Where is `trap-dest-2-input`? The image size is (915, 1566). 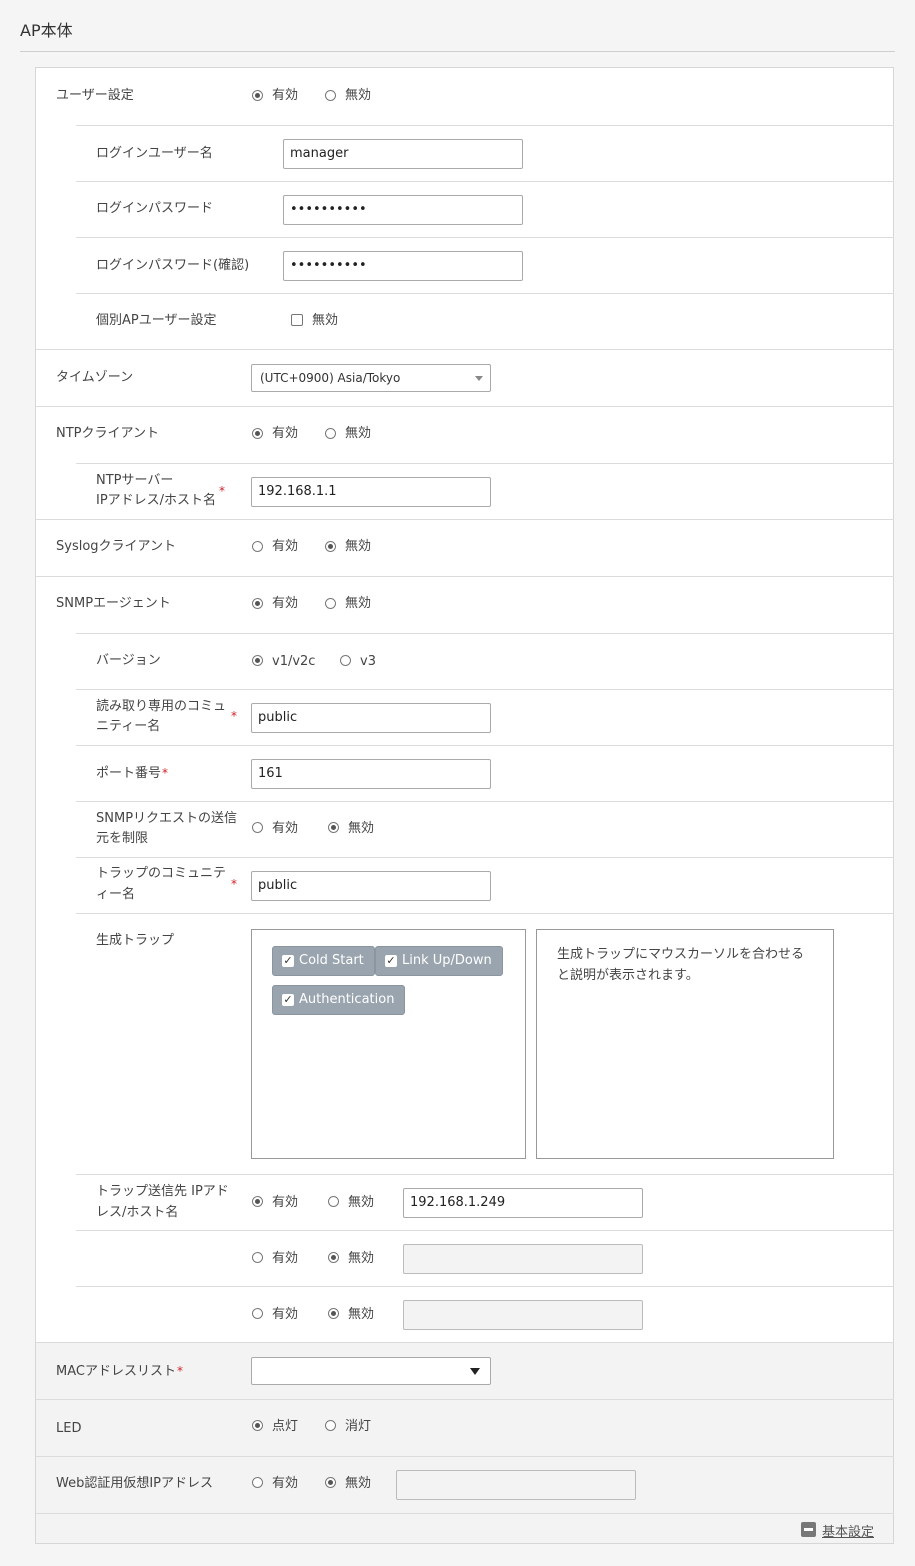
trap-dest-2-input is located at coordinates (523, 1259).